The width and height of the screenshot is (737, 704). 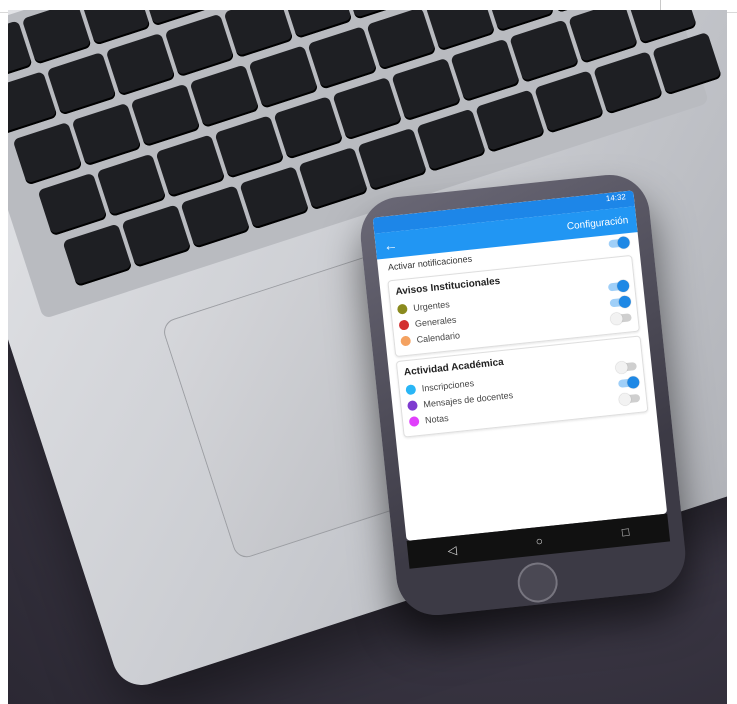 What do you see at coordinates (406, 341) in the screenshot?
I see `calendar-icon` at bounding box center [406, 341].